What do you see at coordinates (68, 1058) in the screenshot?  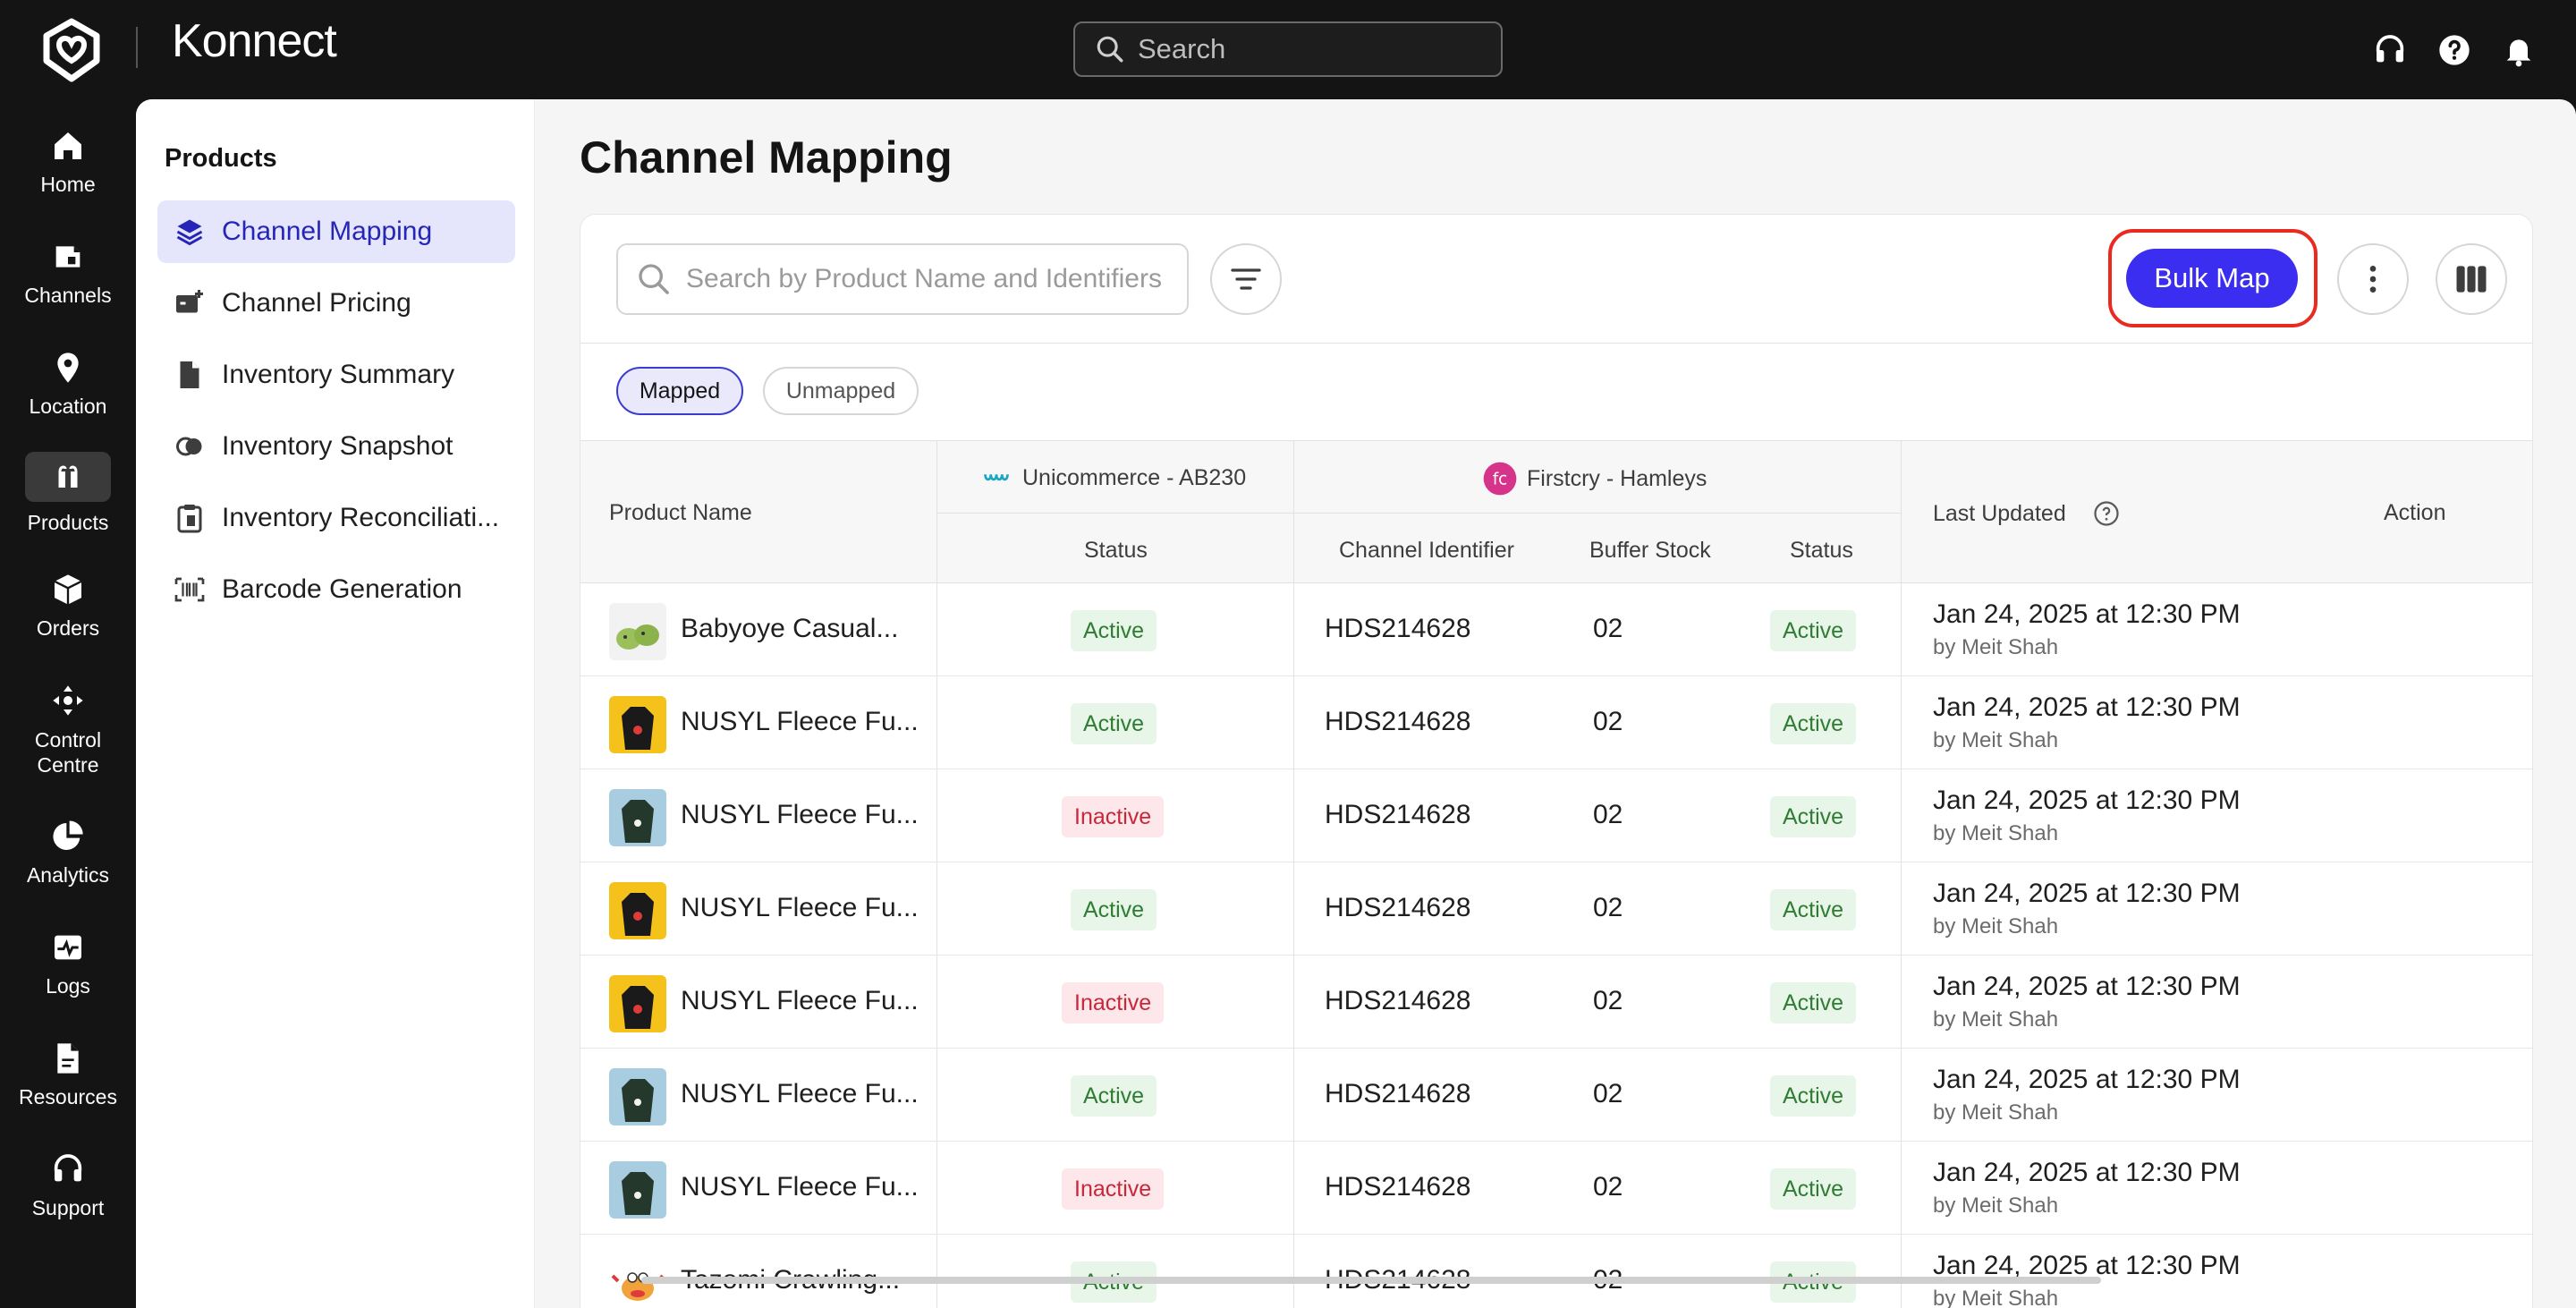 I see `file-icon` at bounding box center [68, 1058].